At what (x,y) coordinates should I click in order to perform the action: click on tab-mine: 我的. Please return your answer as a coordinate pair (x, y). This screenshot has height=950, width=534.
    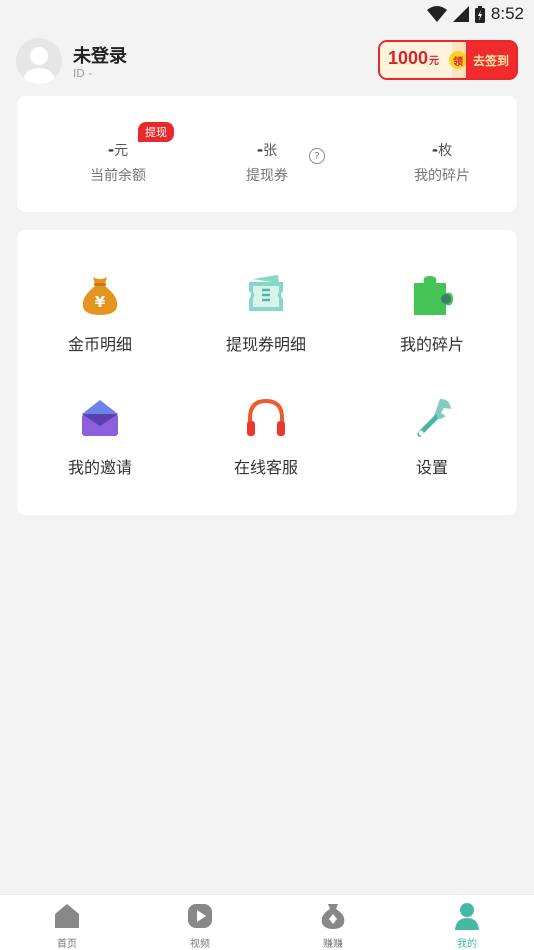
    Looking at the image, I should click on (467, 925).